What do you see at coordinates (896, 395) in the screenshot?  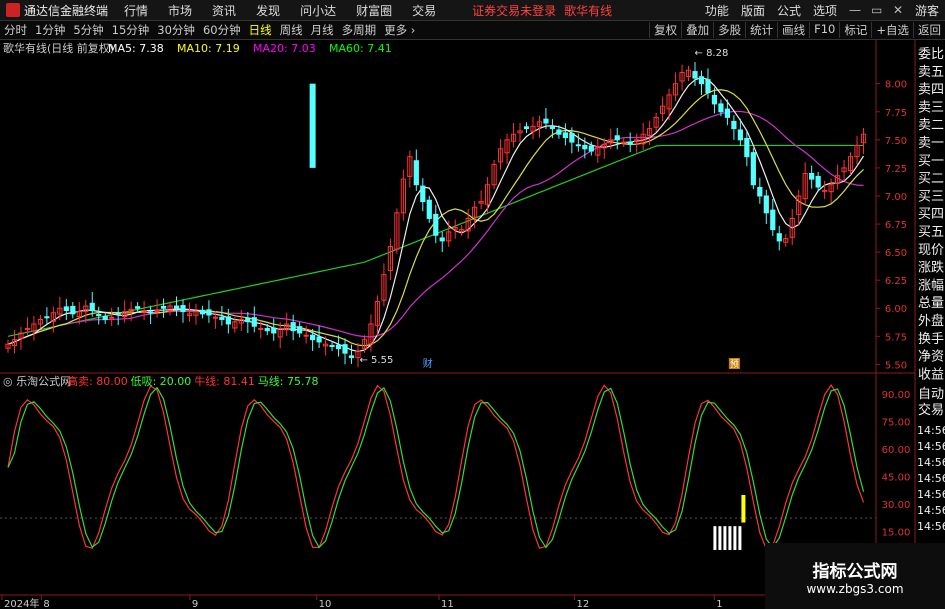 I see `indicator-tick-label: 90.00` at bounding box center [896, 395].